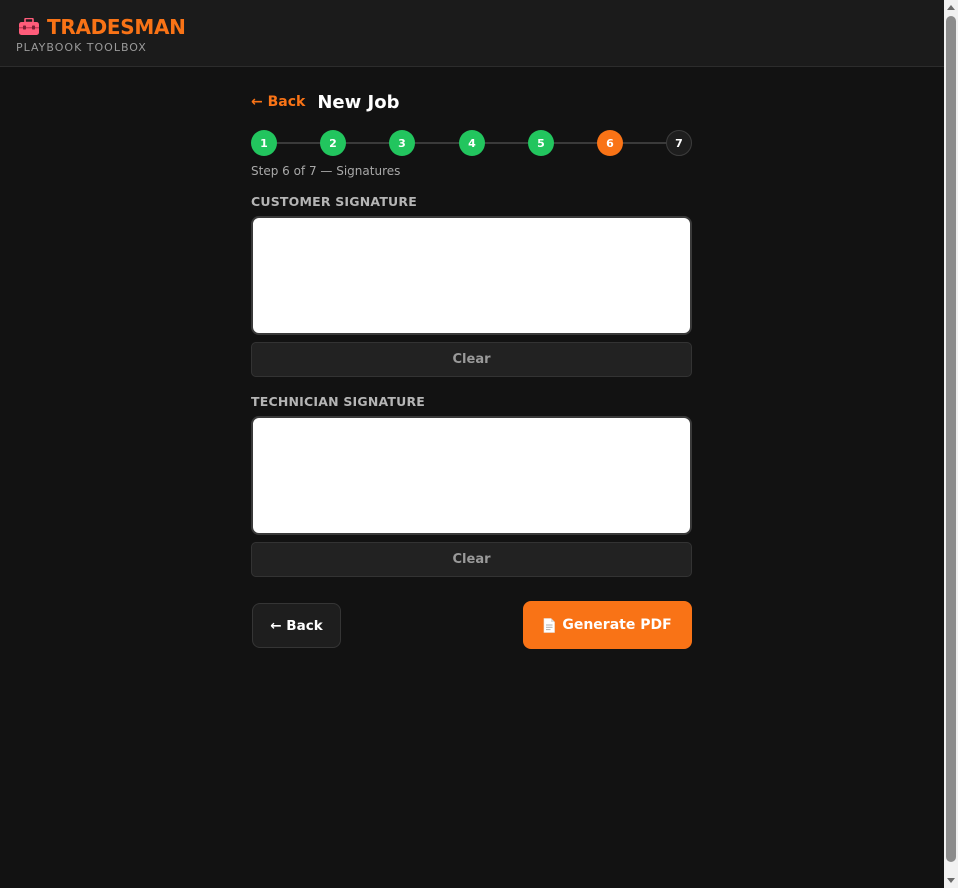 The height and width of the screenshot is (888, 958). What do you see at coordinates (610, 143) in the screenshot?
I see `step-6: 6` at bounding box center [610, 143].